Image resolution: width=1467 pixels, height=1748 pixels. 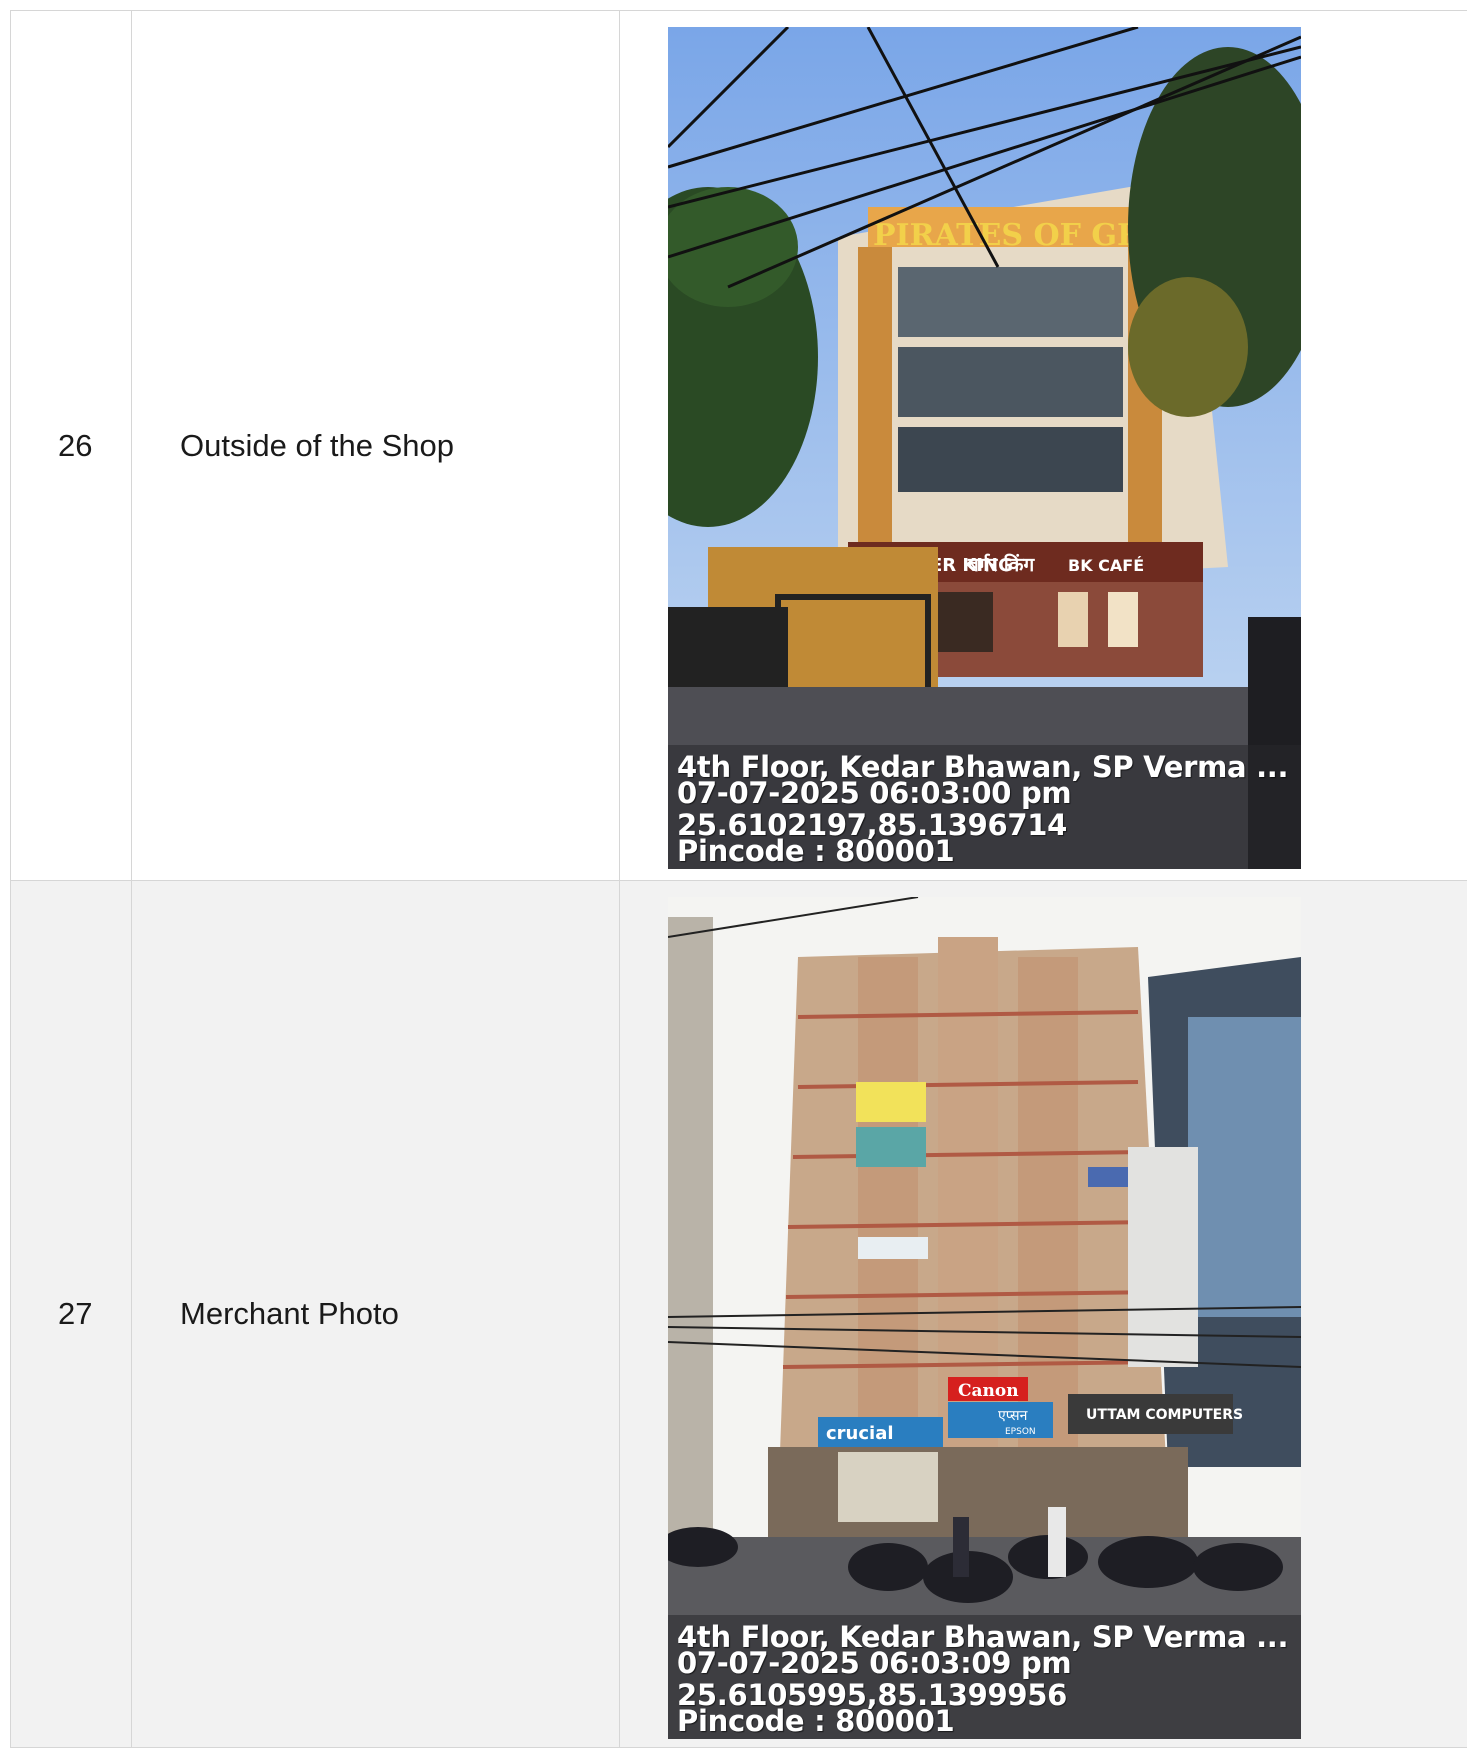 What do you see at coordinates (1020, 1432) in the screenshot?
I see `epson-sign: EPSON` at bounding box center [1020, 1432].